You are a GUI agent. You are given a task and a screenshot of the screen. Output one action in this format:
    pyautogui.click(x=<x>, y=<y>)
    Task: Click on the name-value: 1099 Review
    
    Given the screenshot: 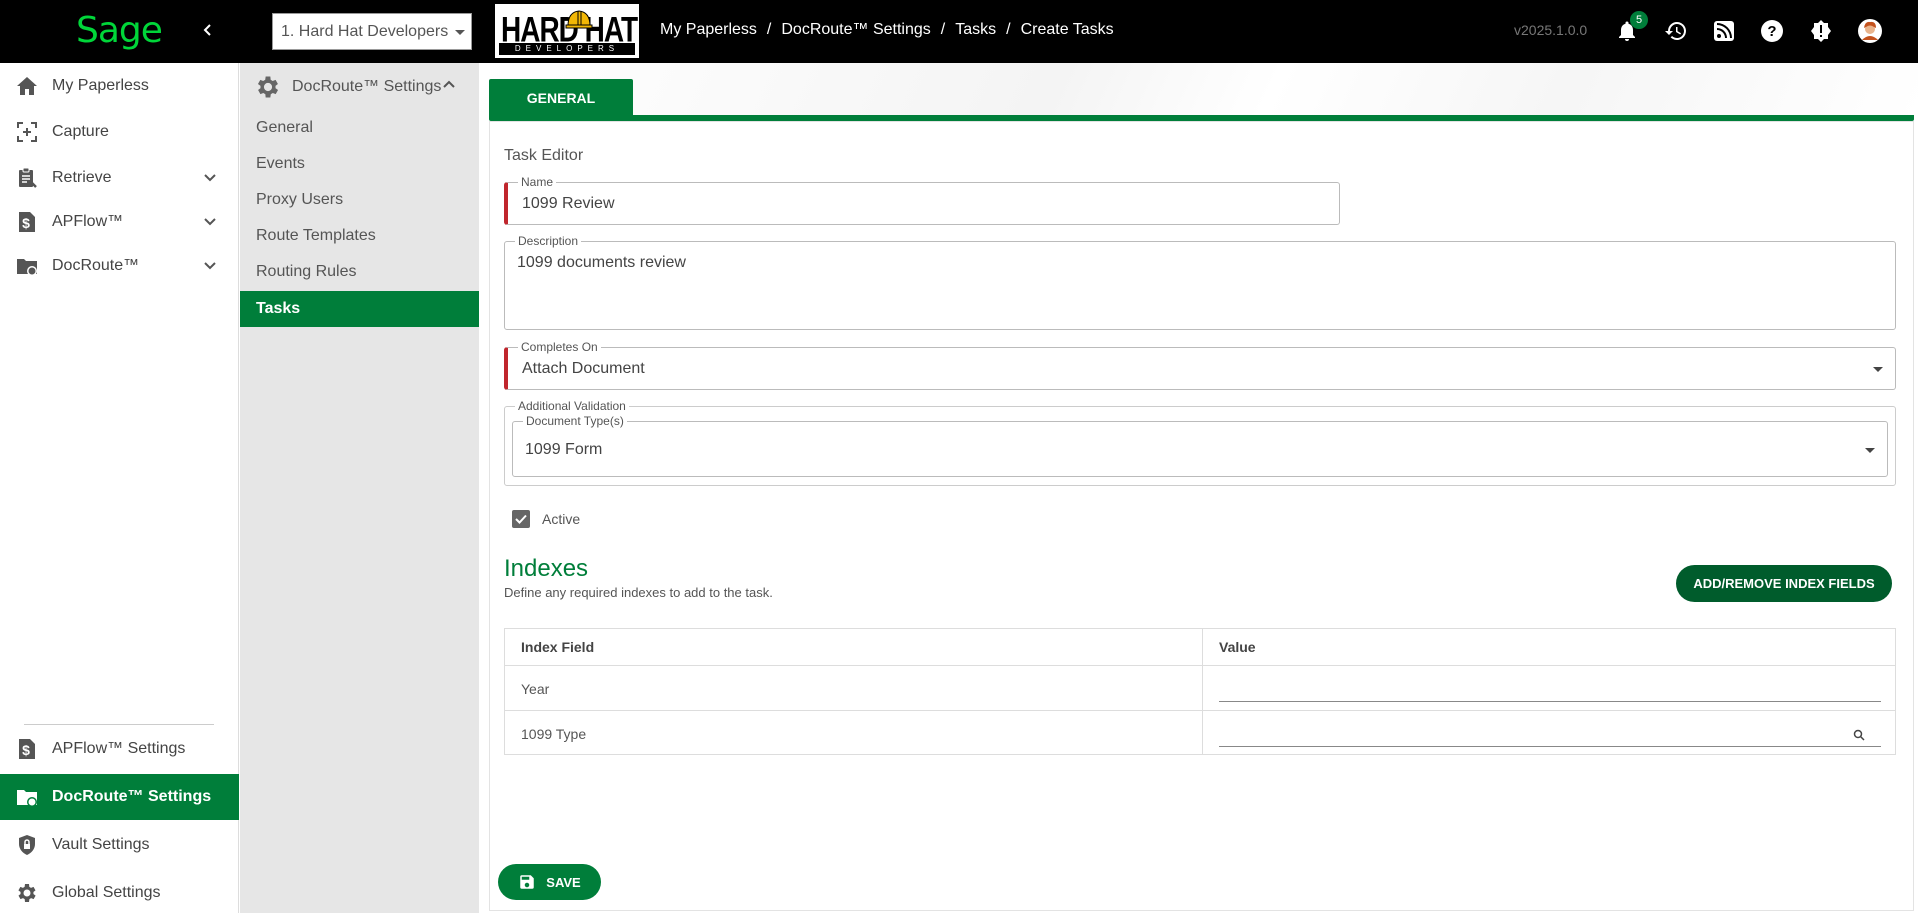 What is the action you would take?
    pyautogui.click(x=568, y=203)
    